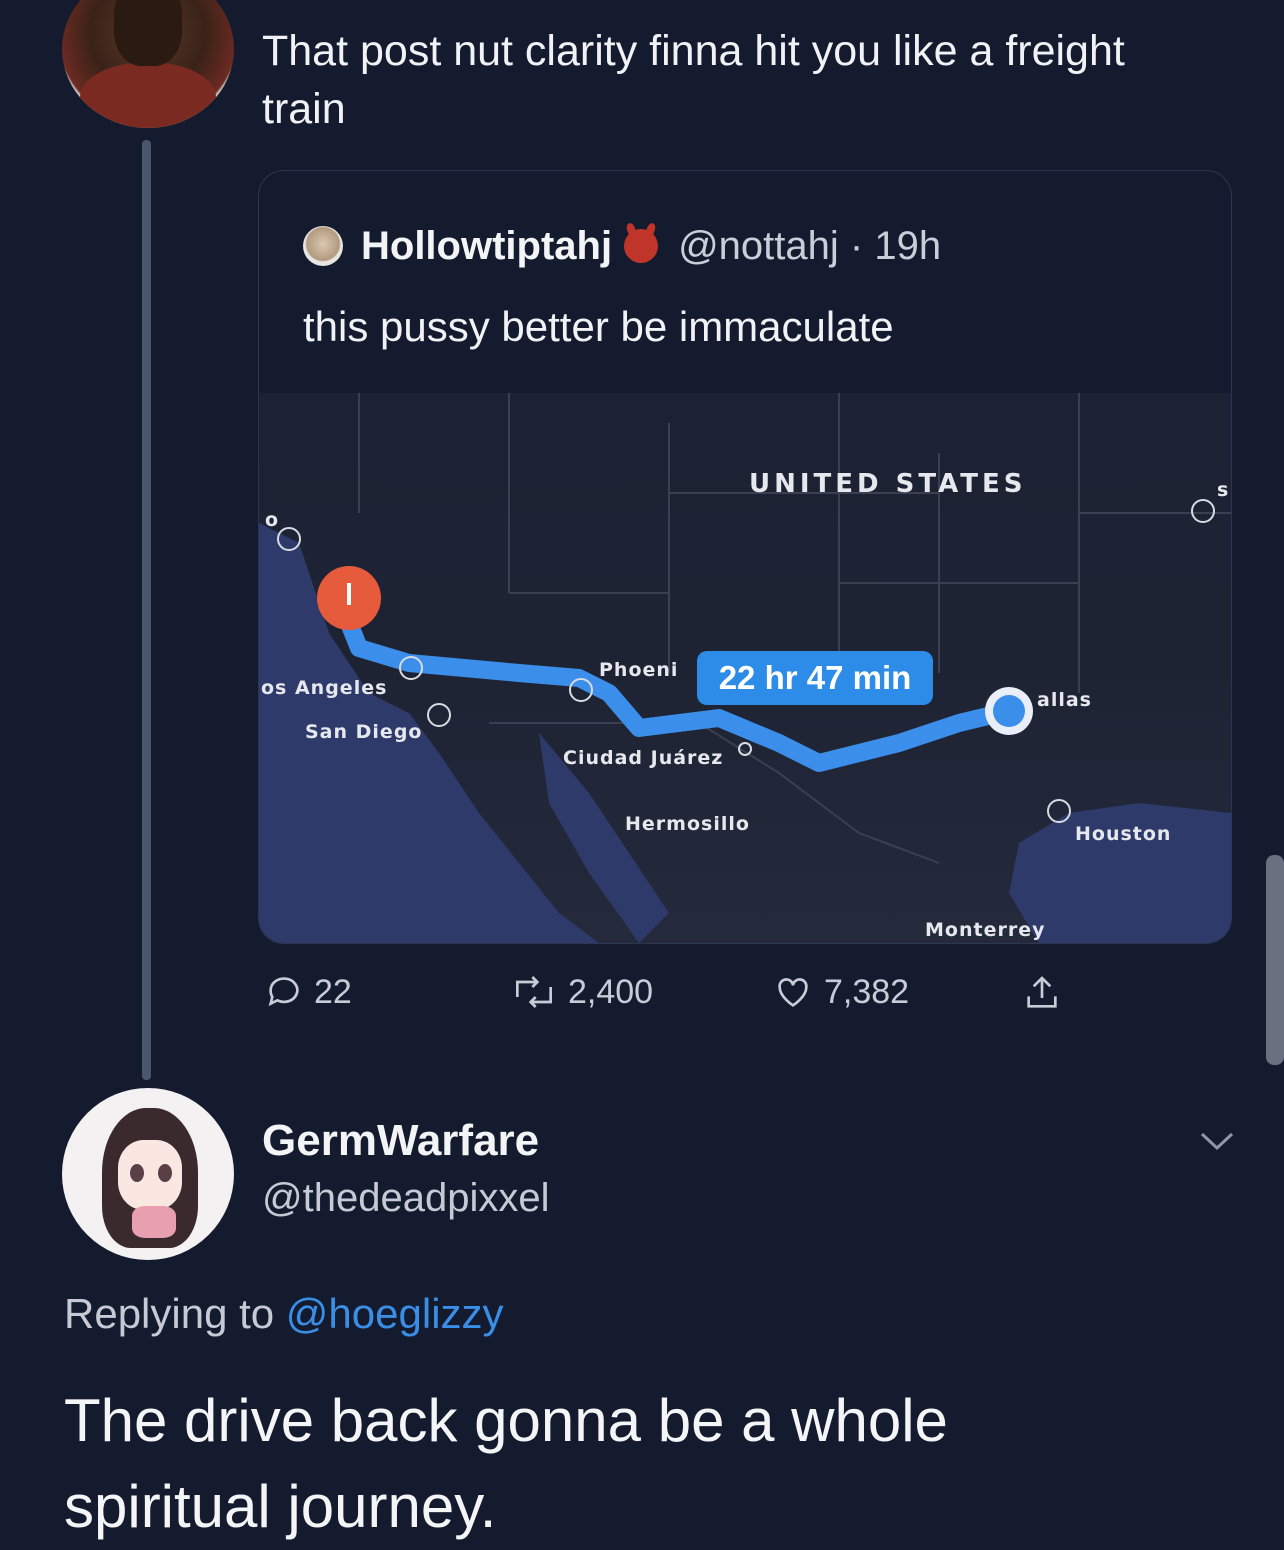 This screenshot has width=1284, height=1550. Describe the element at coordinates (400, 1141) in the screenshot. I see `display-name: GermWarfare` at that location.